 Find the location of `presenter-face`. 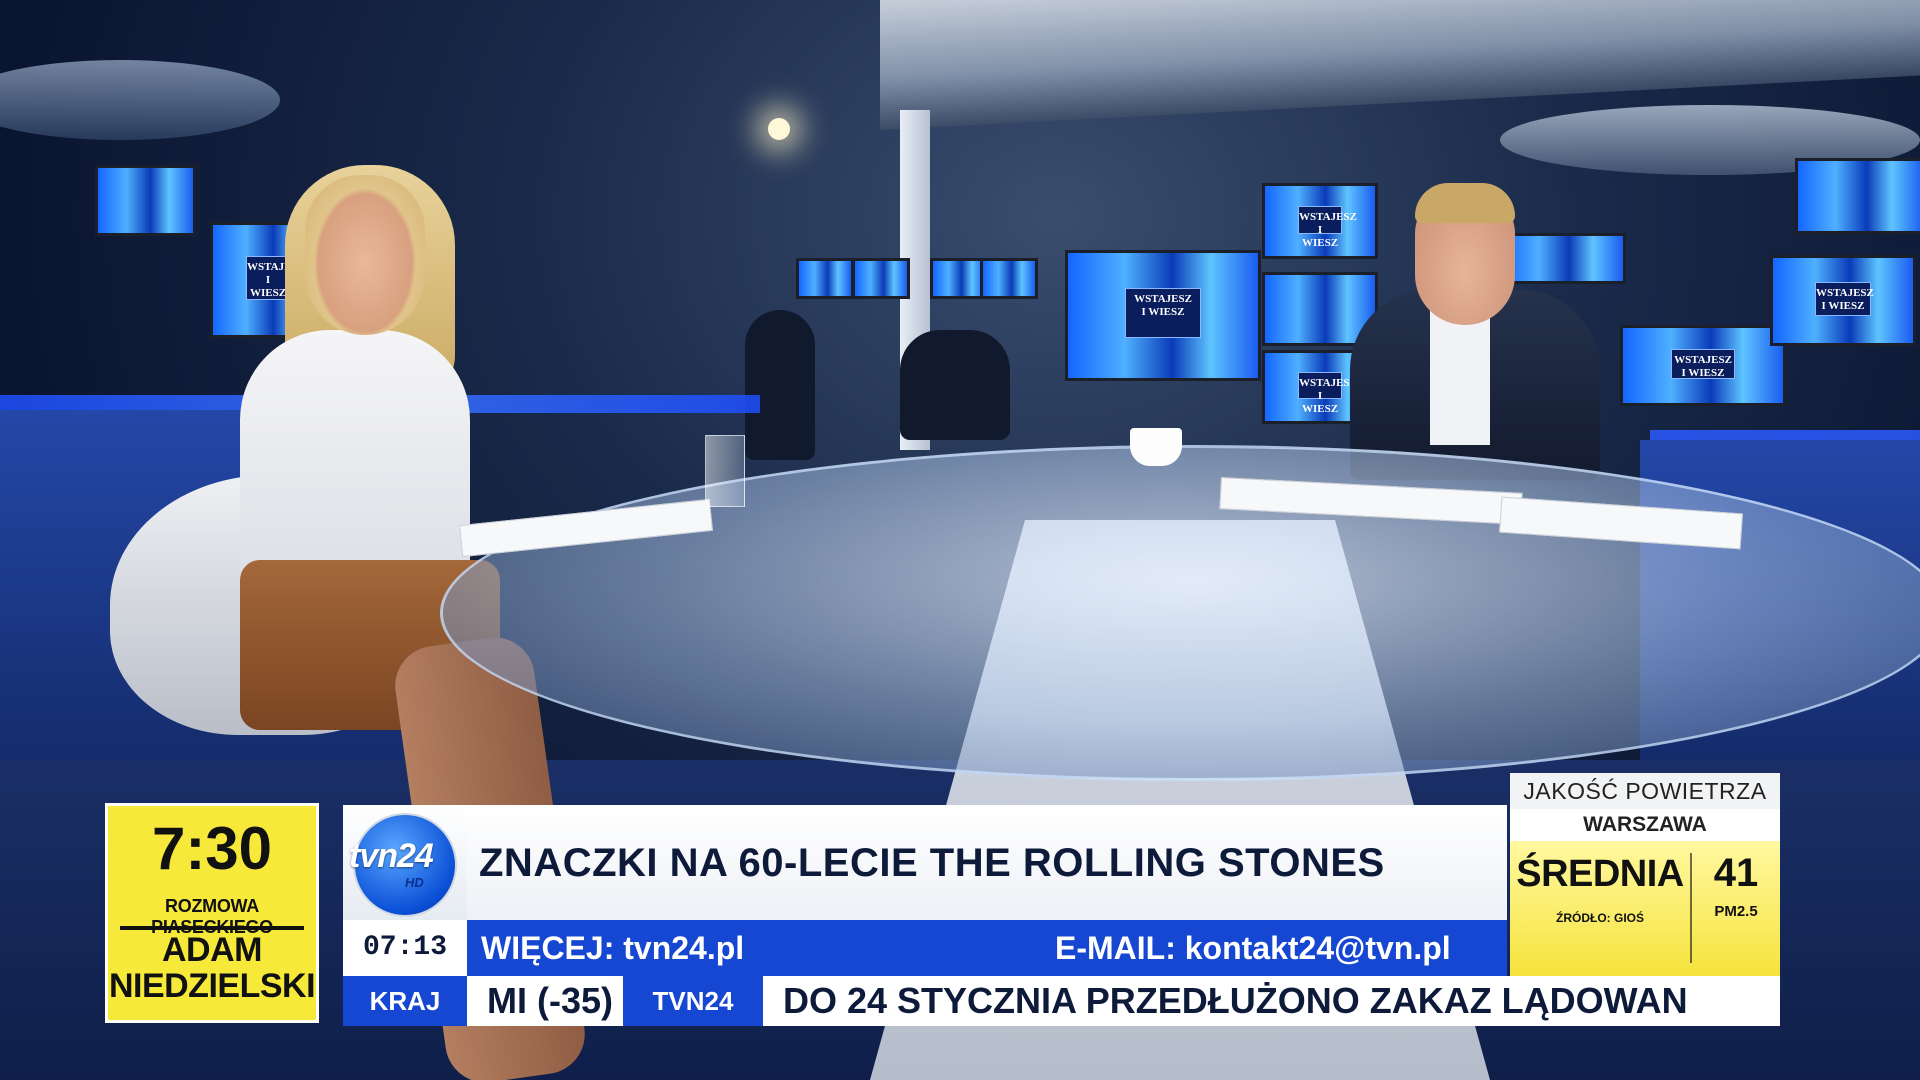

presenter-face is located at coordinates (365, 255).